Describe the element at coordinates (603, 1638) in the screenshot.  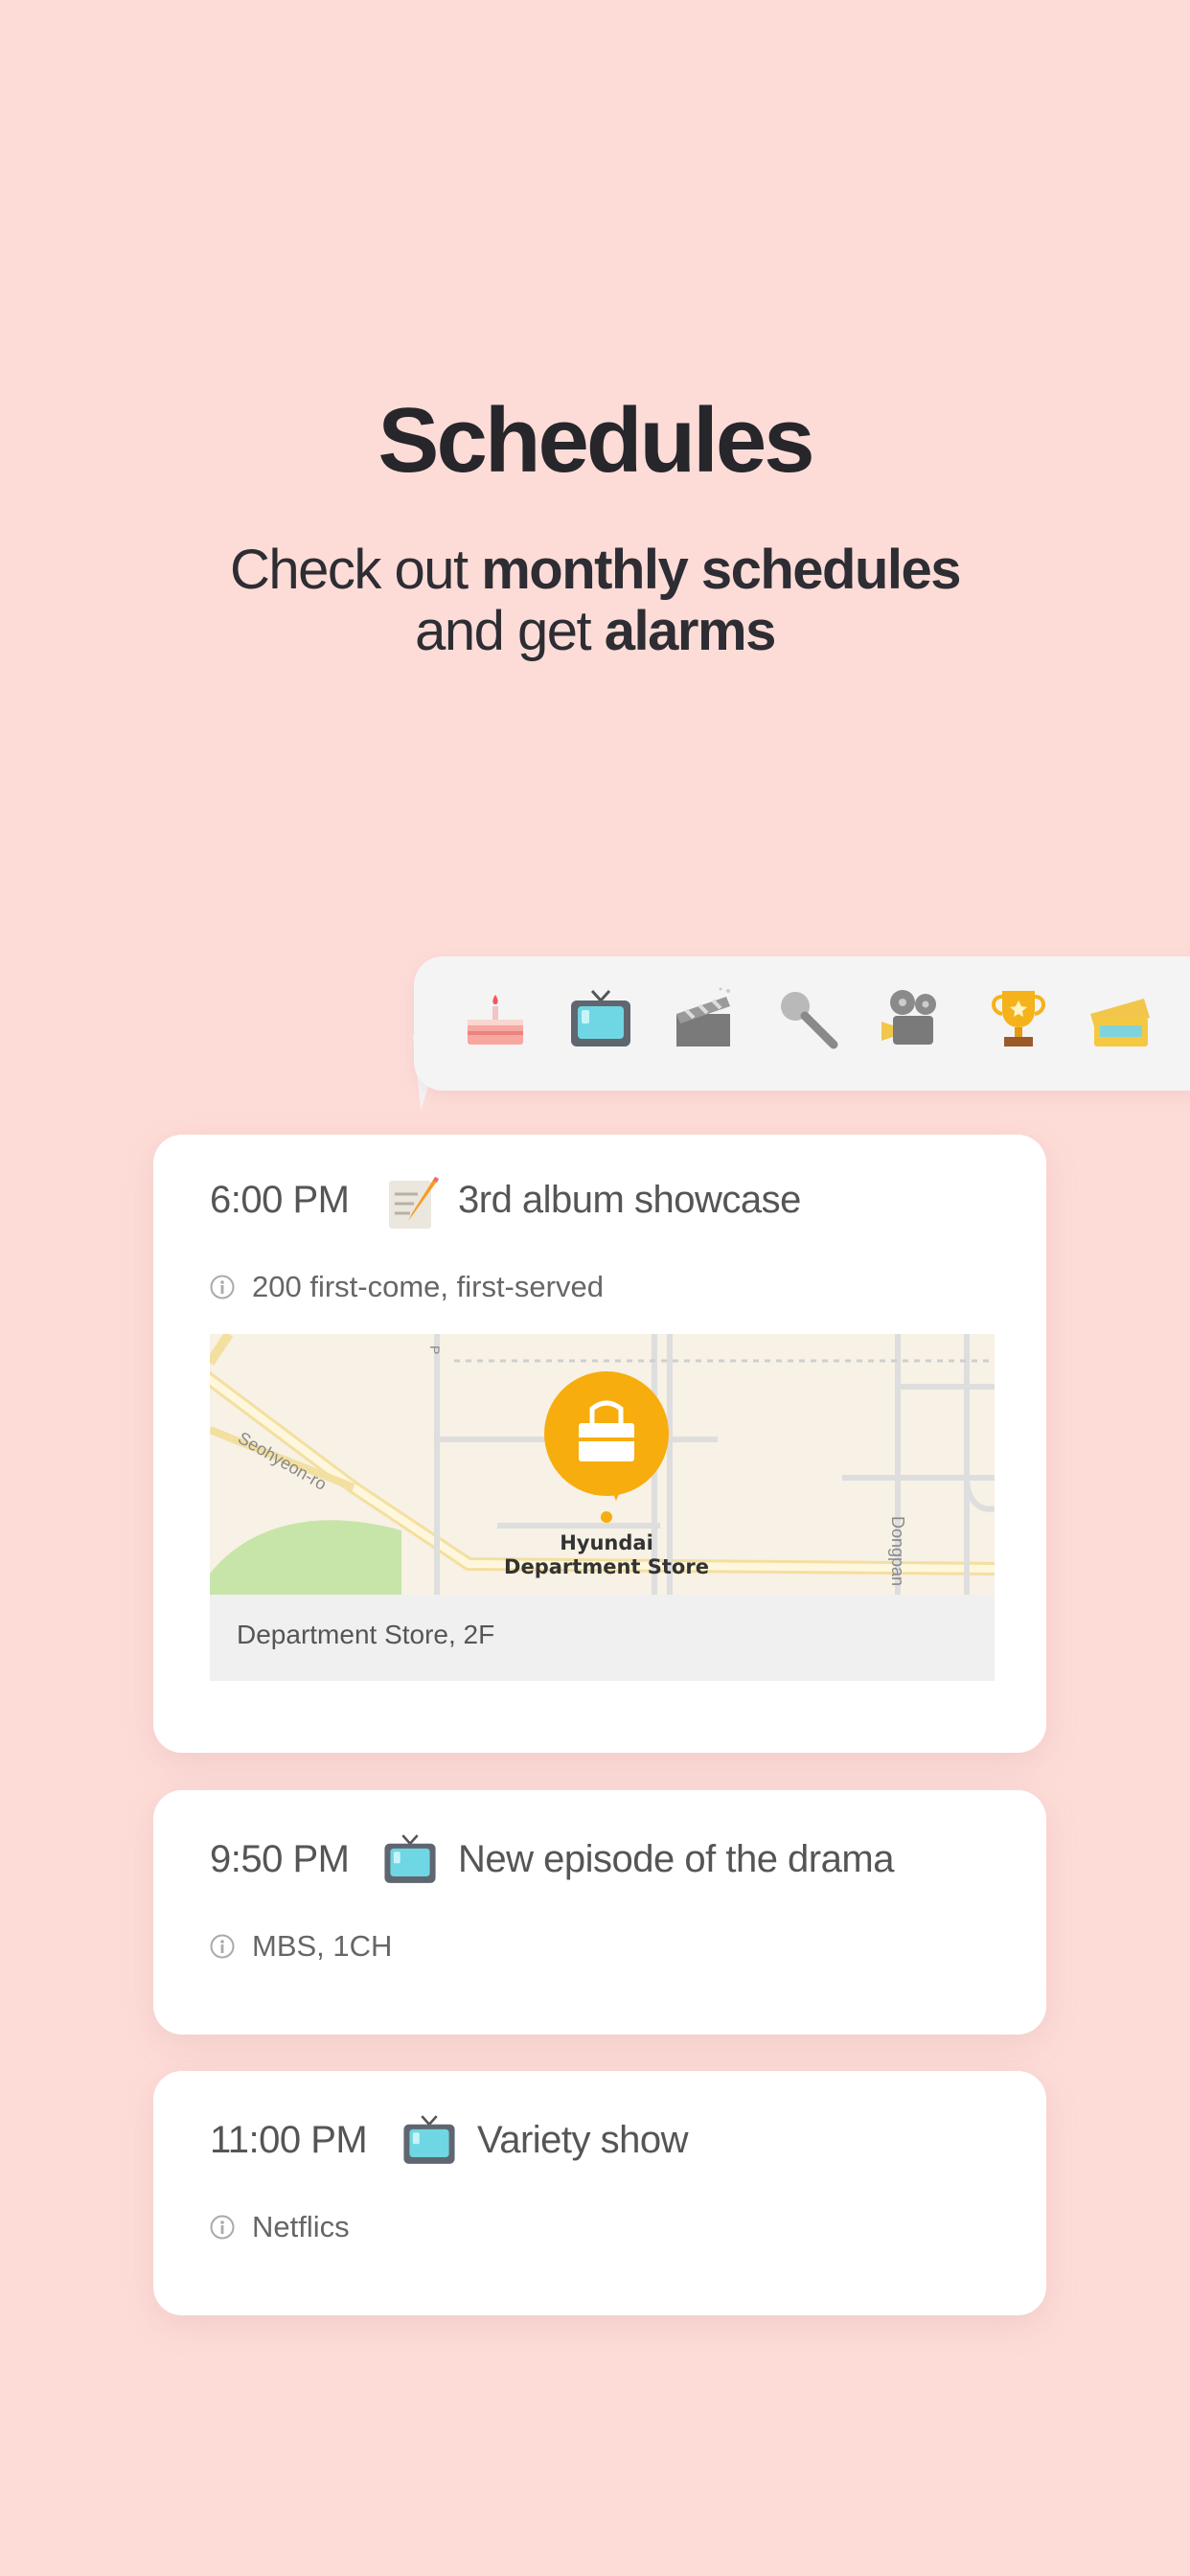
I see `map-location-detail: Department Store, 2F` at that location.